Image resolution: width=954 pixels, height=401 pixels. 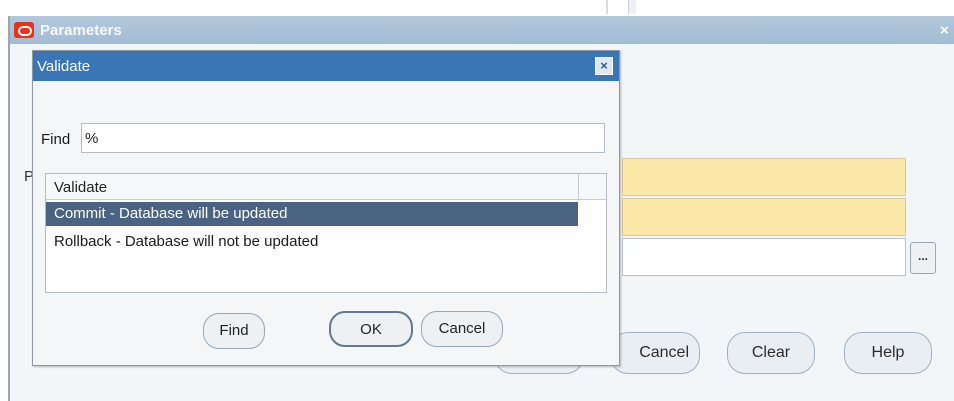 What do you see at coordinates (64, 66) in the screenshot?
I see `validate-title: Validate` at bounding box center [64, 66].